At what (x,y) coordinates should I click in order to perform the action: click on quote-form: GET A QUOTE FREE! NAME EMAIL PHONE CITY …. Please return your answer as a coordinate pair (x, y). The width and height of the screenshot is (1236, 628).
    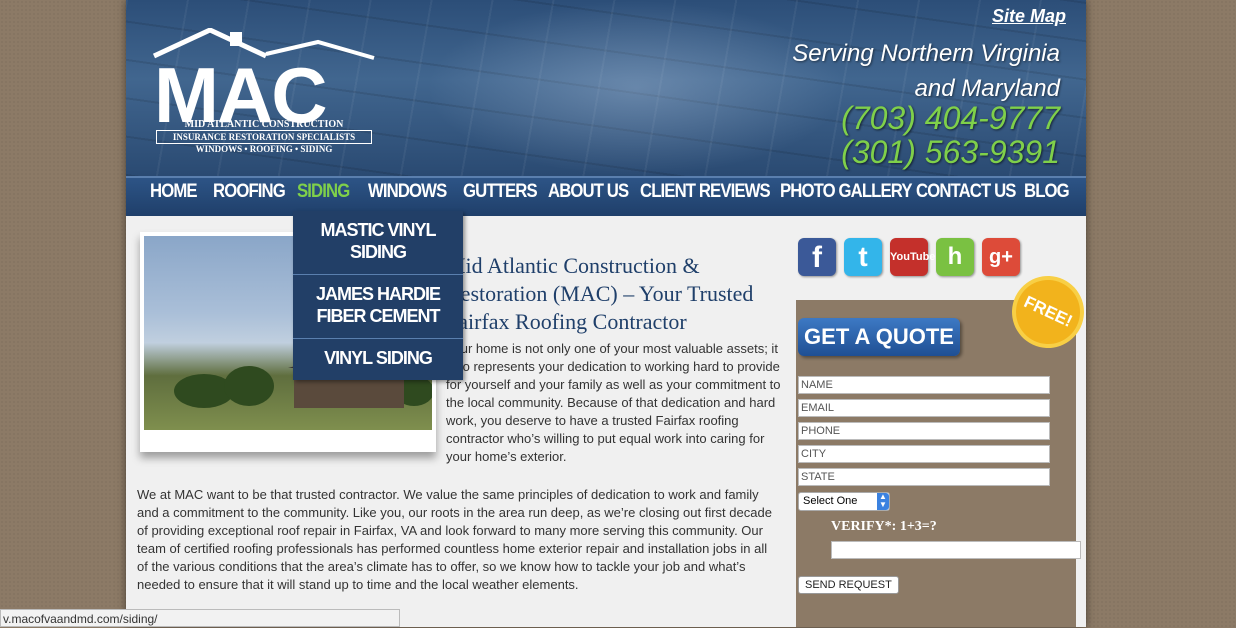
    Looking at the image, I should click on (943, 448).